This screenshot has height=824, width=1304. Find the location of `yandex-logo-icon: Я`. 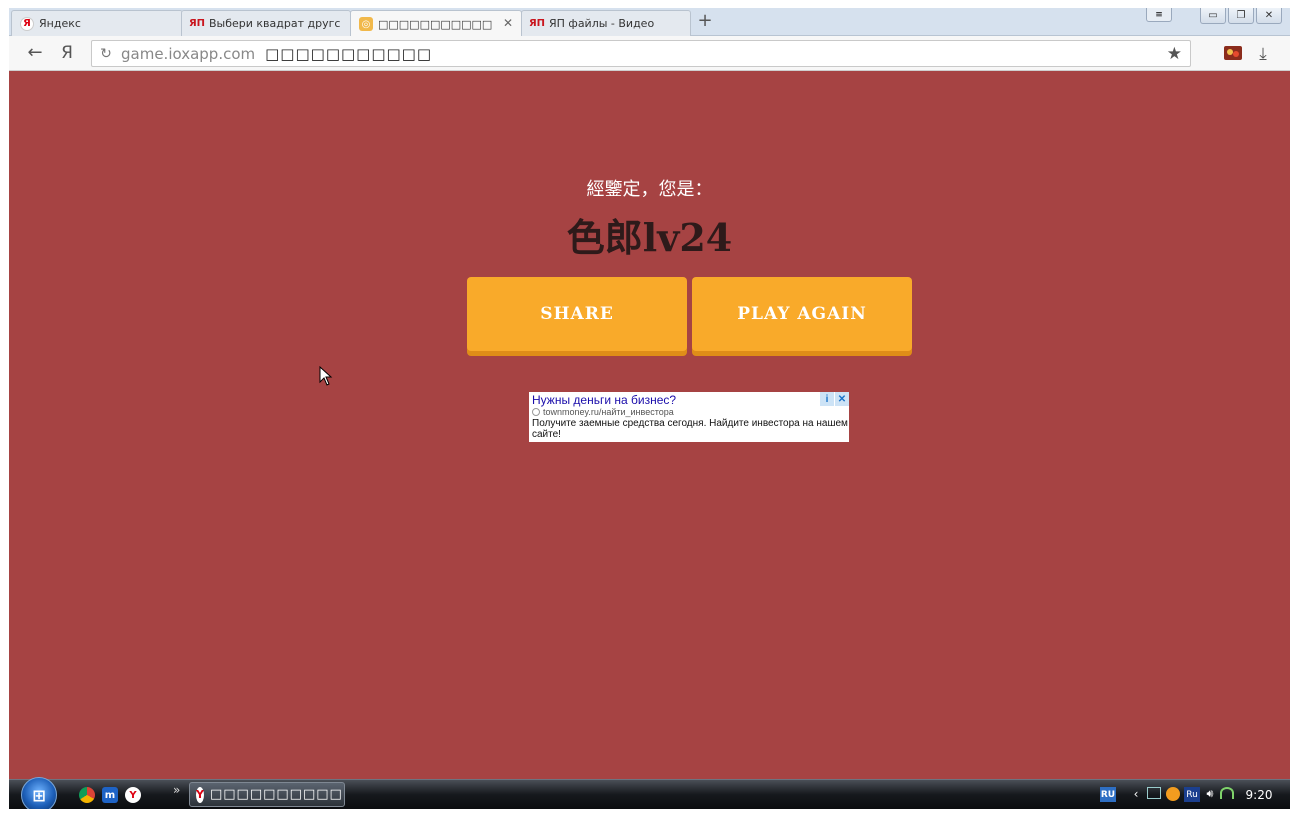

yandex-logo-icon: Я is located at coordinates (67, 53).